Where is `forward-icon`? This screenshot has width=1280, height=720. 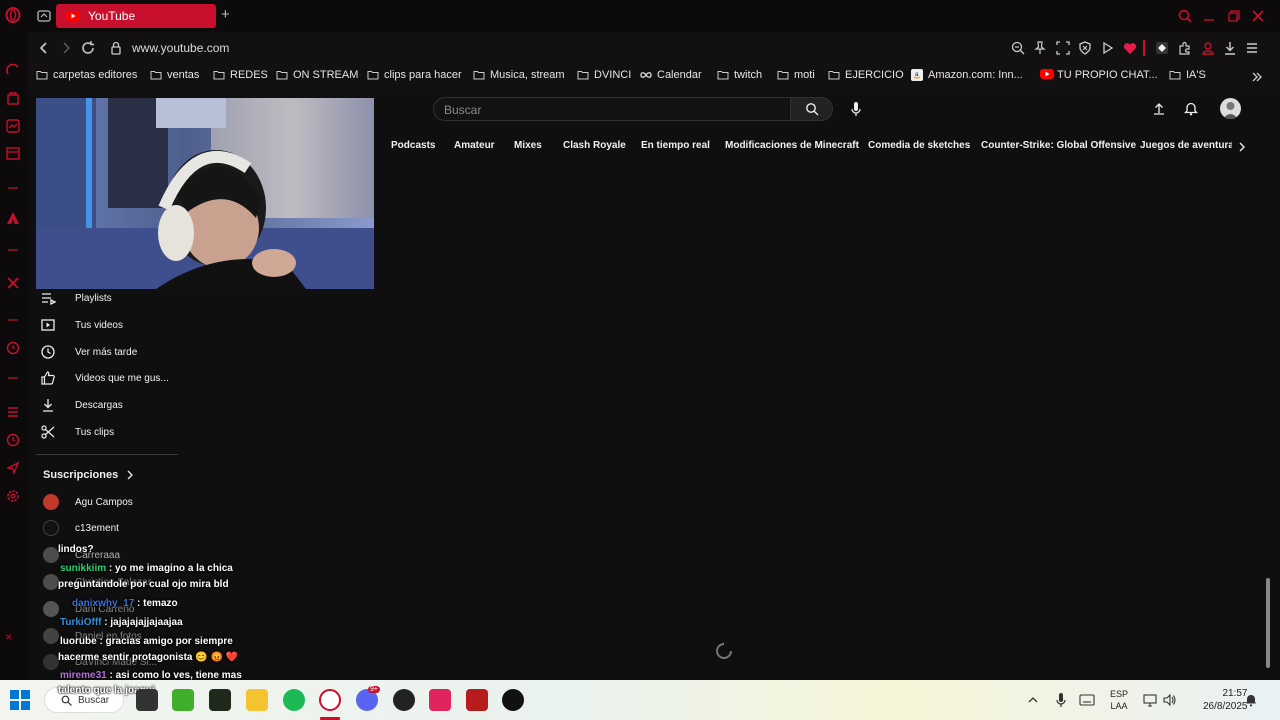 forward-icon is located at coordinates (66, 48).